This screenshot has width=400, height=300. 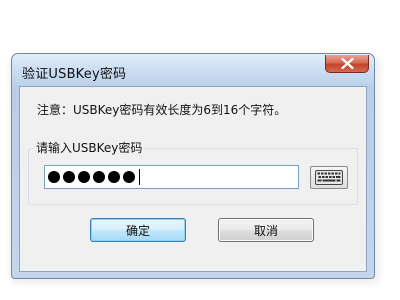 What do you see at coordinates (139, 177) in the screenshot?
I see `text-caret` at bounding box center [139, 177].